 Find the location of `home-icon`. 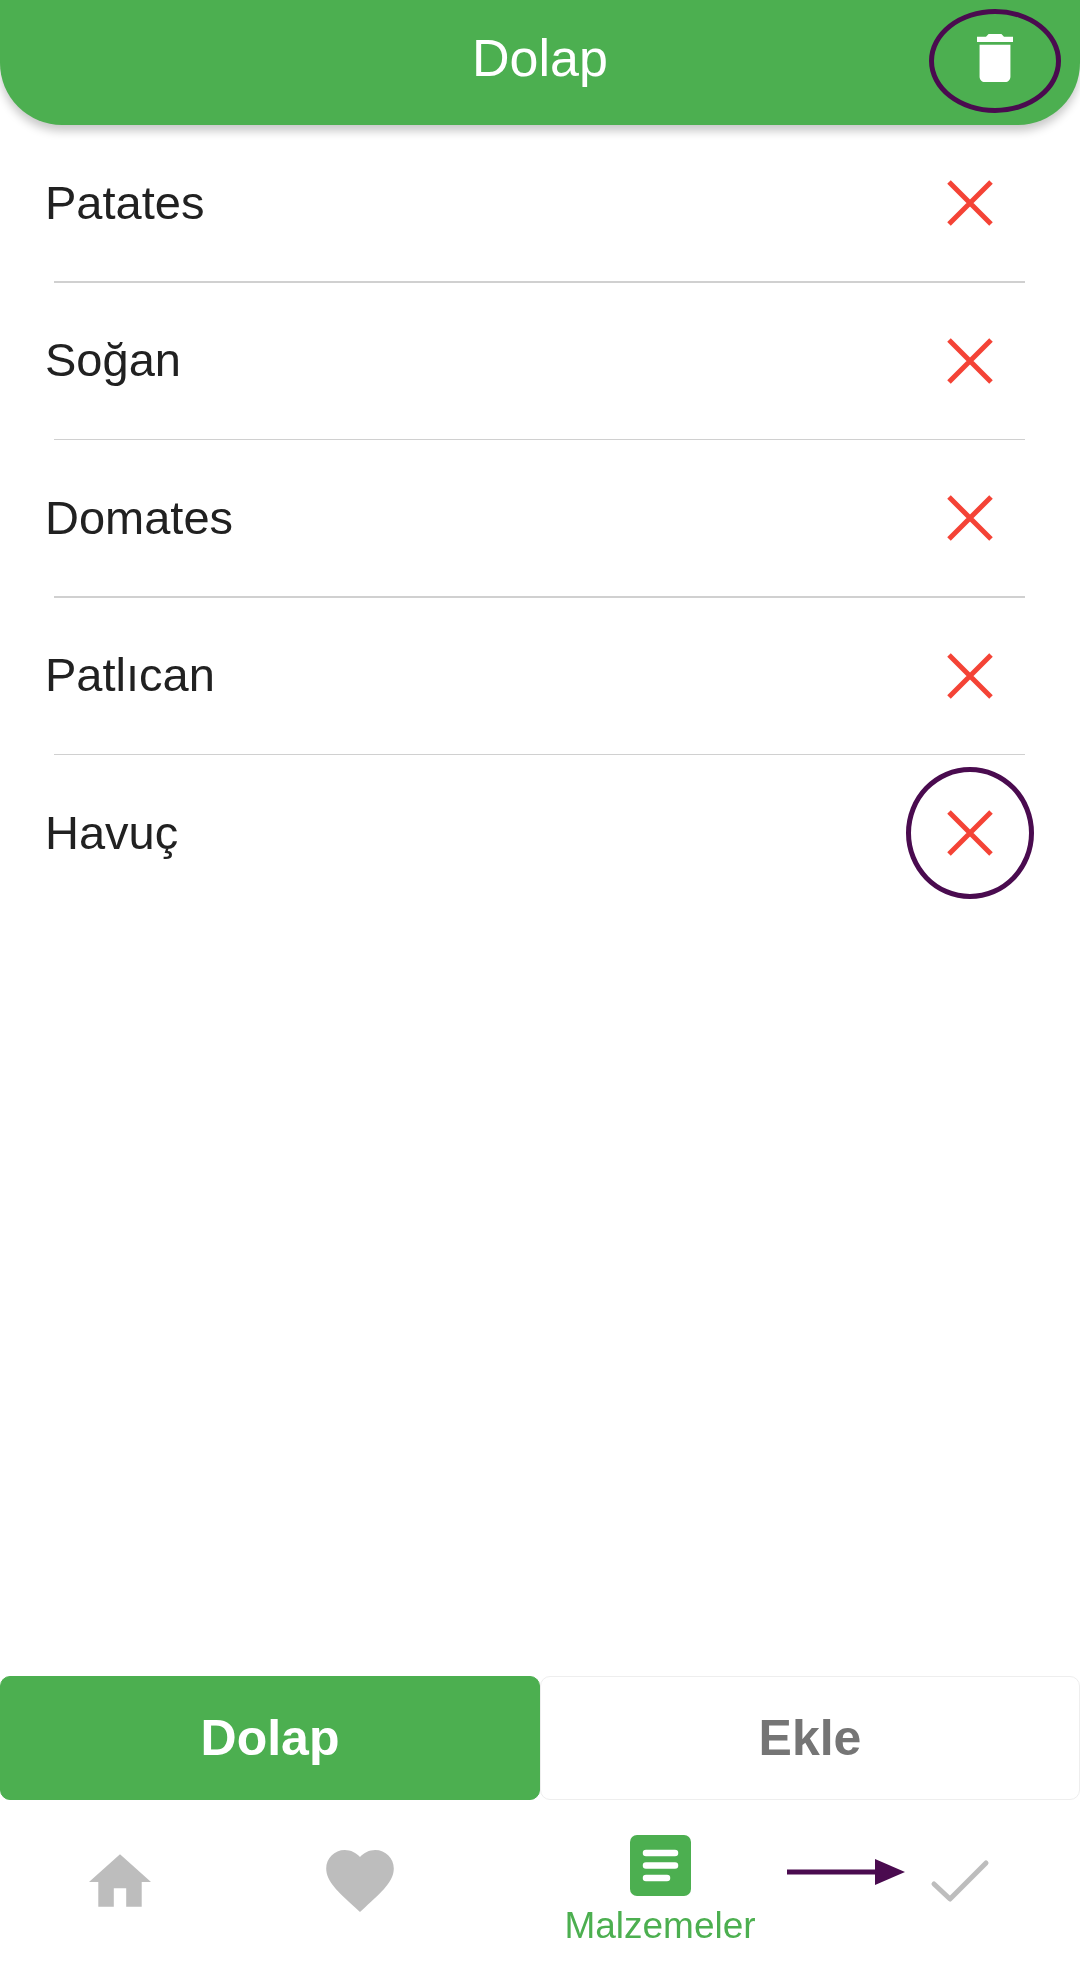

home-icon is located at coordinates (120, 1880).